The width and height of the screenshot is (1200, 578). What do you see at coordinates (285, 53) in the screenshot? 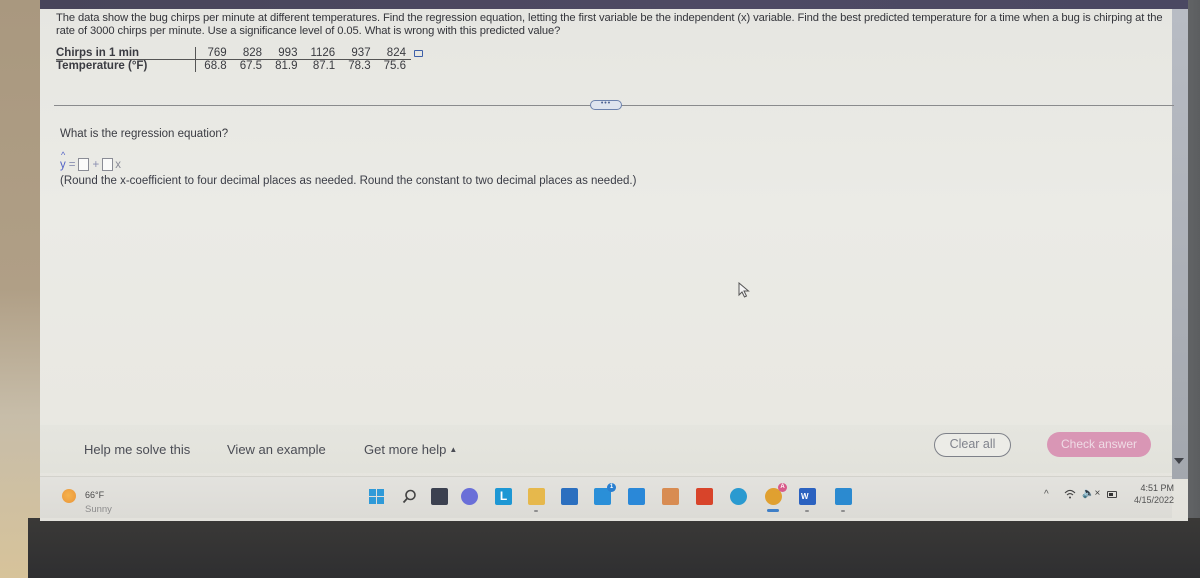
I see `table-cell: 993` at bounding box center [285, 53].